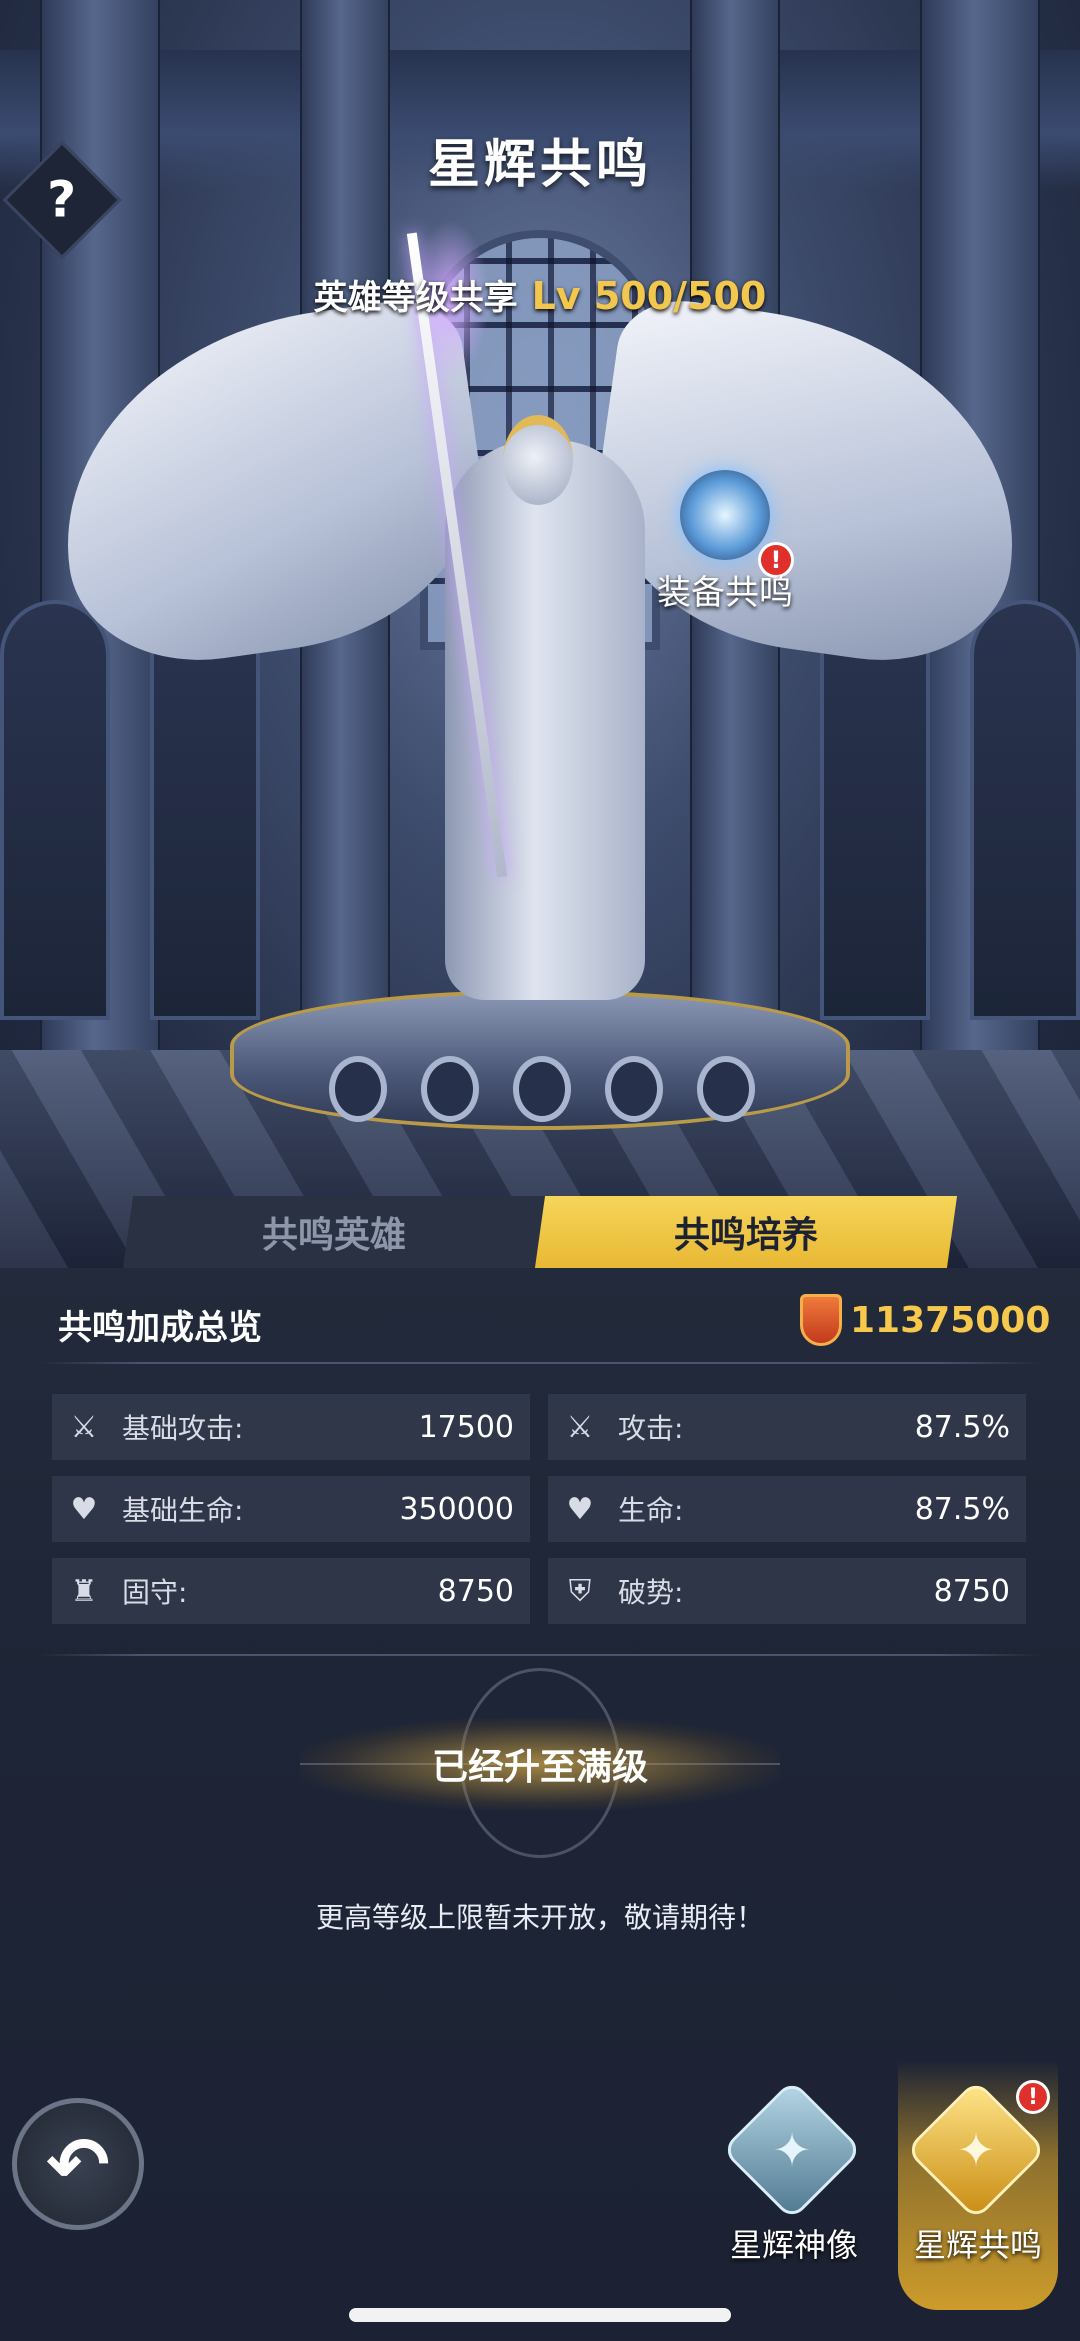  I want to click on shared-level-value: Lv 500/500, so click(649, 296).